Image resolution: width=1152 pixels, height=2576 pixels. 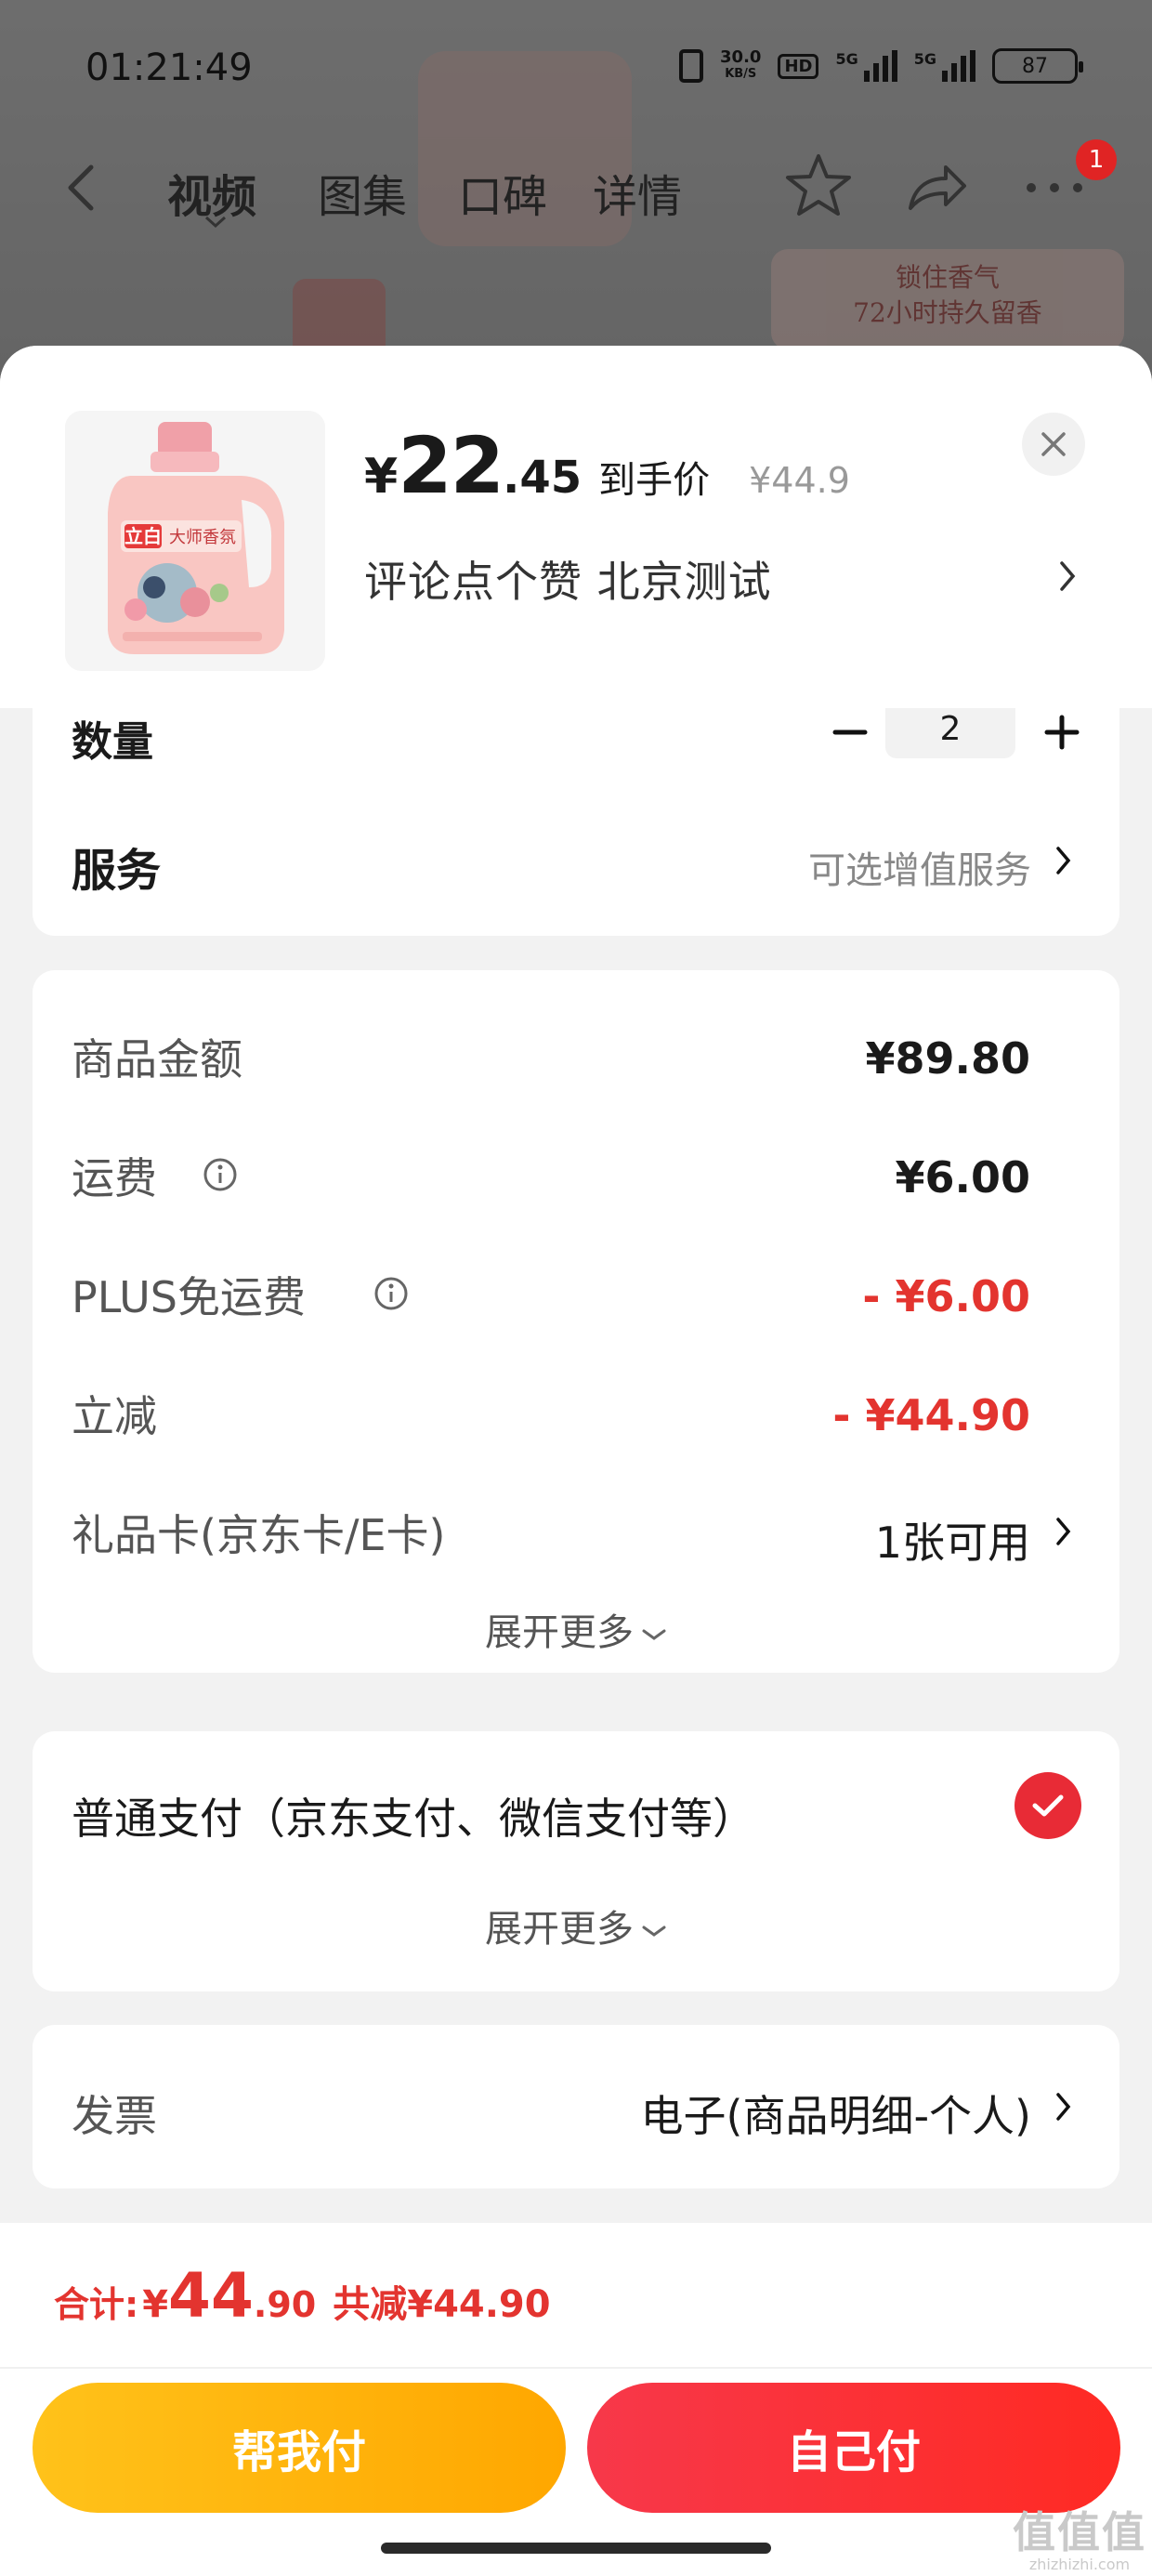 What do you see at coordinates (117, 871) in the screenshot?
I see `service-label: 服务` at bounding box center [117, 871].